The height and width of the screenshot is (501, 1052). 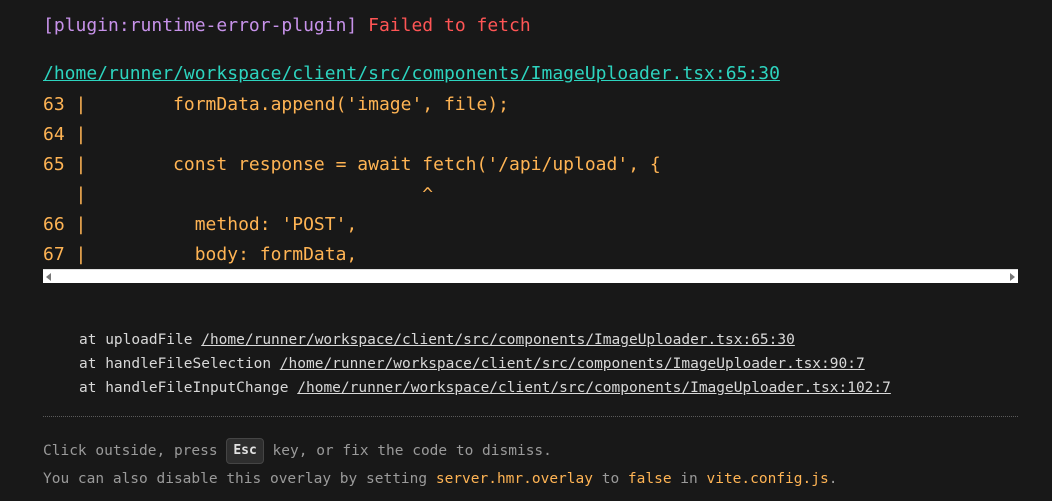 What do you see at coordinates (188, 388) in the screenshot?
I see `stack-frame-prefix: at handleFileInputChange` at bounding box center [188, 388].